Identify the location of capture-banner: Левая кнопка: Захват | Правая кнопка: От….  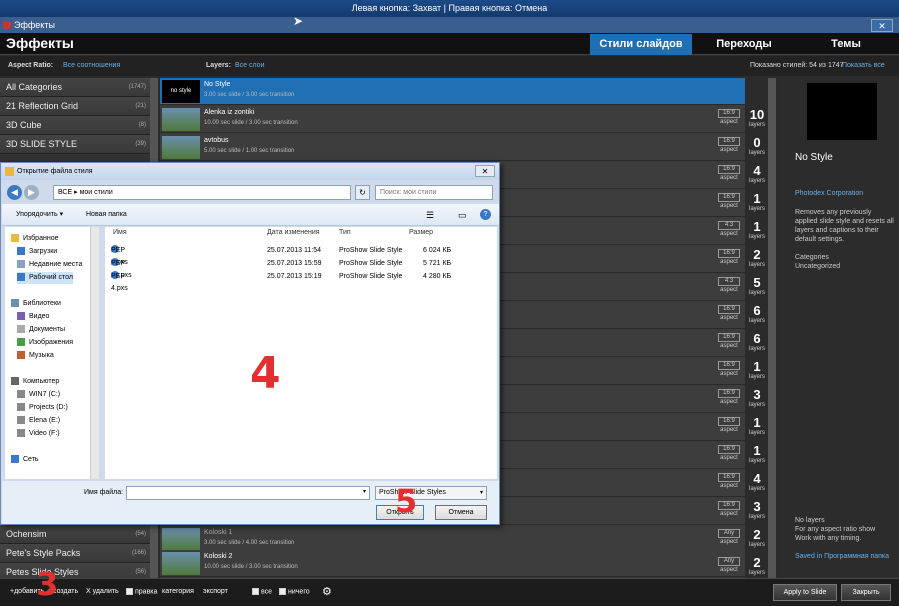
(449, 8).